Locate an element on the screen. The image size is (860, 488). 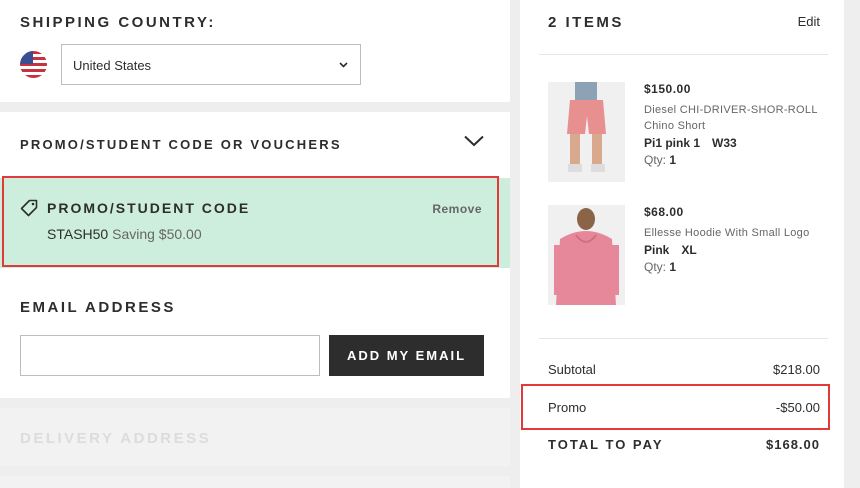
item-attributes: Pink XL is located at coordinates (739, 250).